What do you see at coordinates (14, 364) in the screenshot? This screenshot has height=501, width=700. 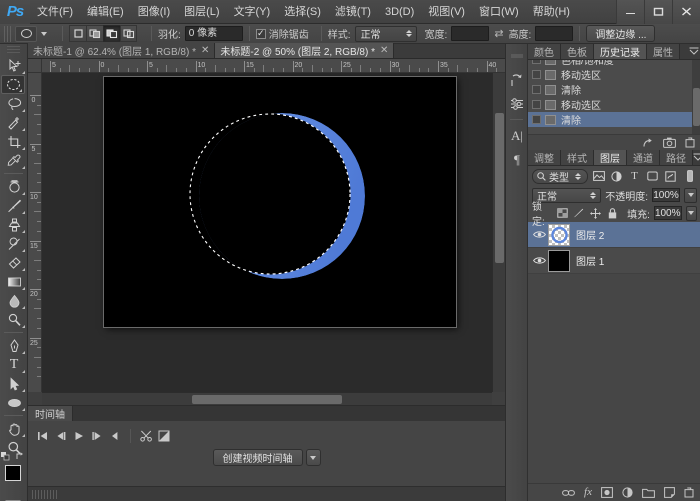 I see `type-tool: T` at bounding box center [14, 364].